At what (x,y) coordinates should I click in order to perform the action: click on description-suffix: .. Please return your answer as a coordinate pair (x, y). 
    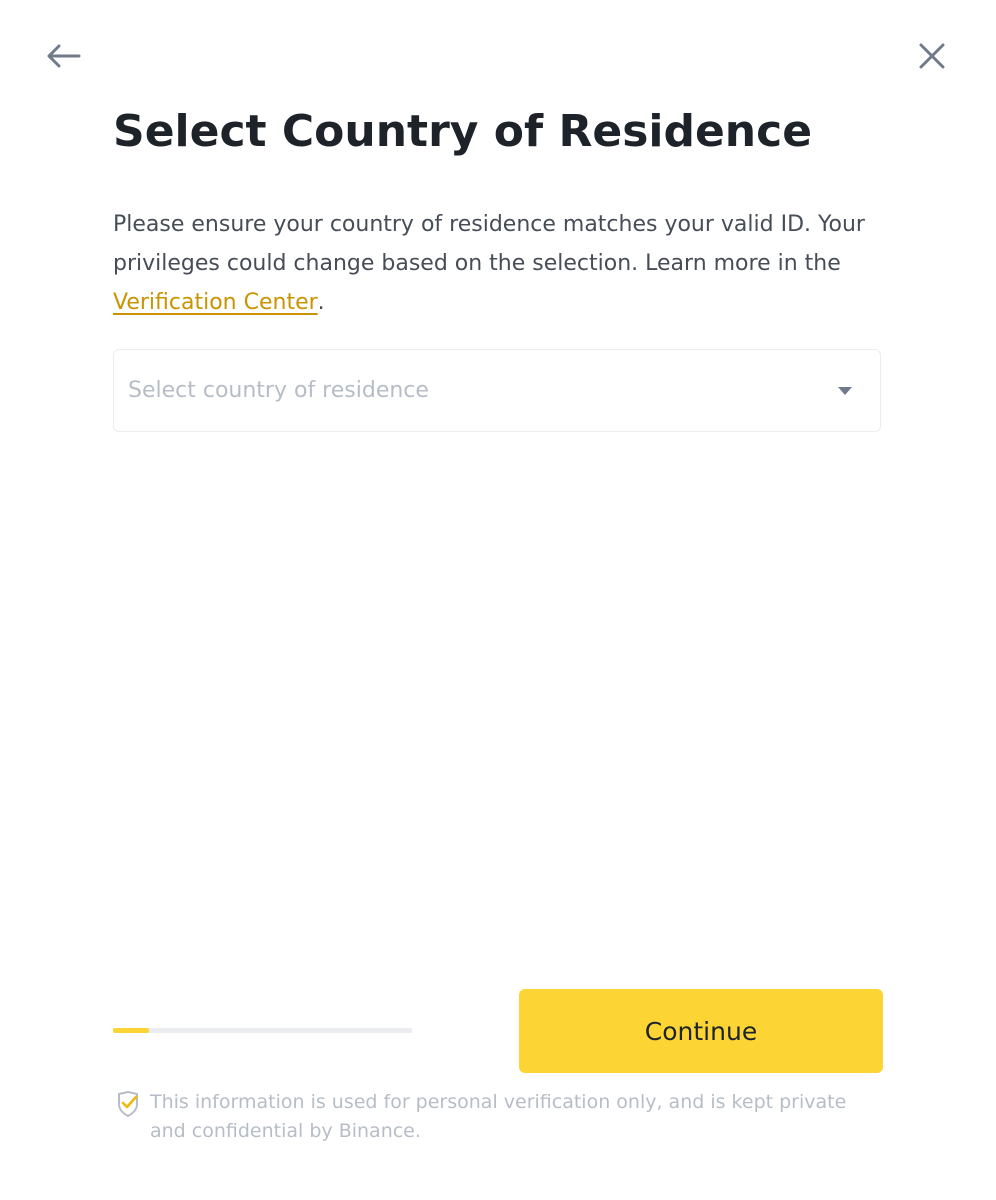
    Looking at the image, I should click on (321, 302).